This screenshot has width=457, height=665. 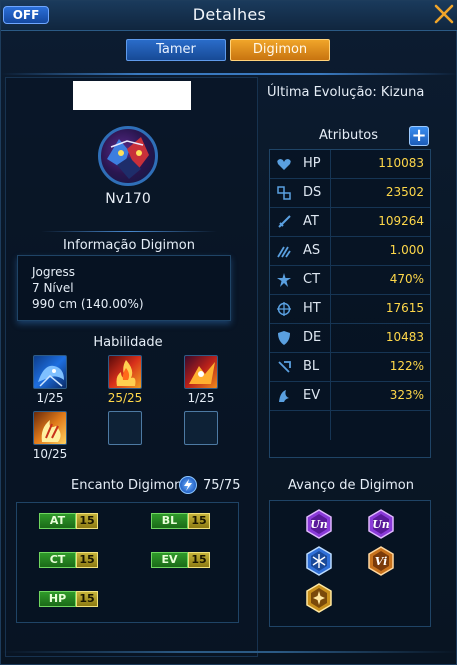 What do you see at coordinates (284, 338) in the screenshot?
I see `shield-icon` at bounding box center [284, 338].